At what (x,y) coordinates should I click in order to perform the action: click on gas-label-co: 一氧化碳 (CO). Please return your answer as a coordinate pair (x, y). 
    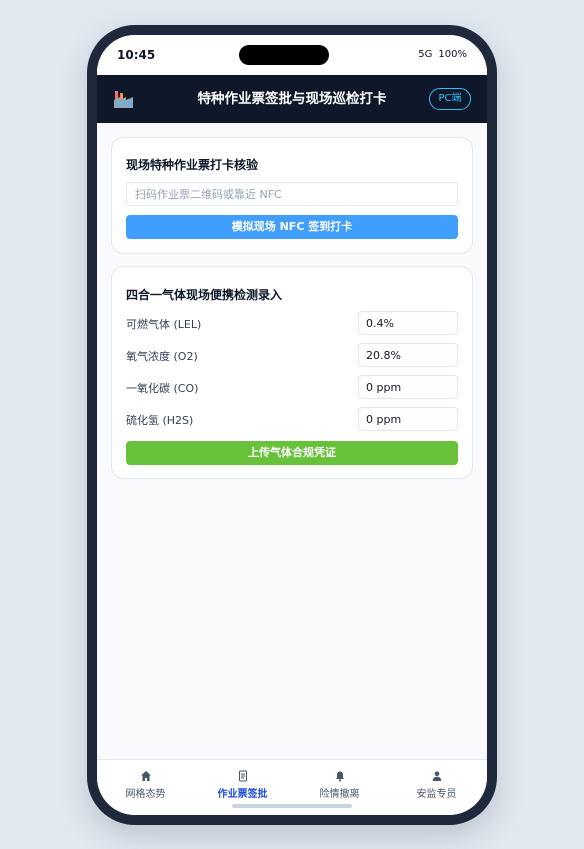
    Looking at the image, I should click on (162, 388).